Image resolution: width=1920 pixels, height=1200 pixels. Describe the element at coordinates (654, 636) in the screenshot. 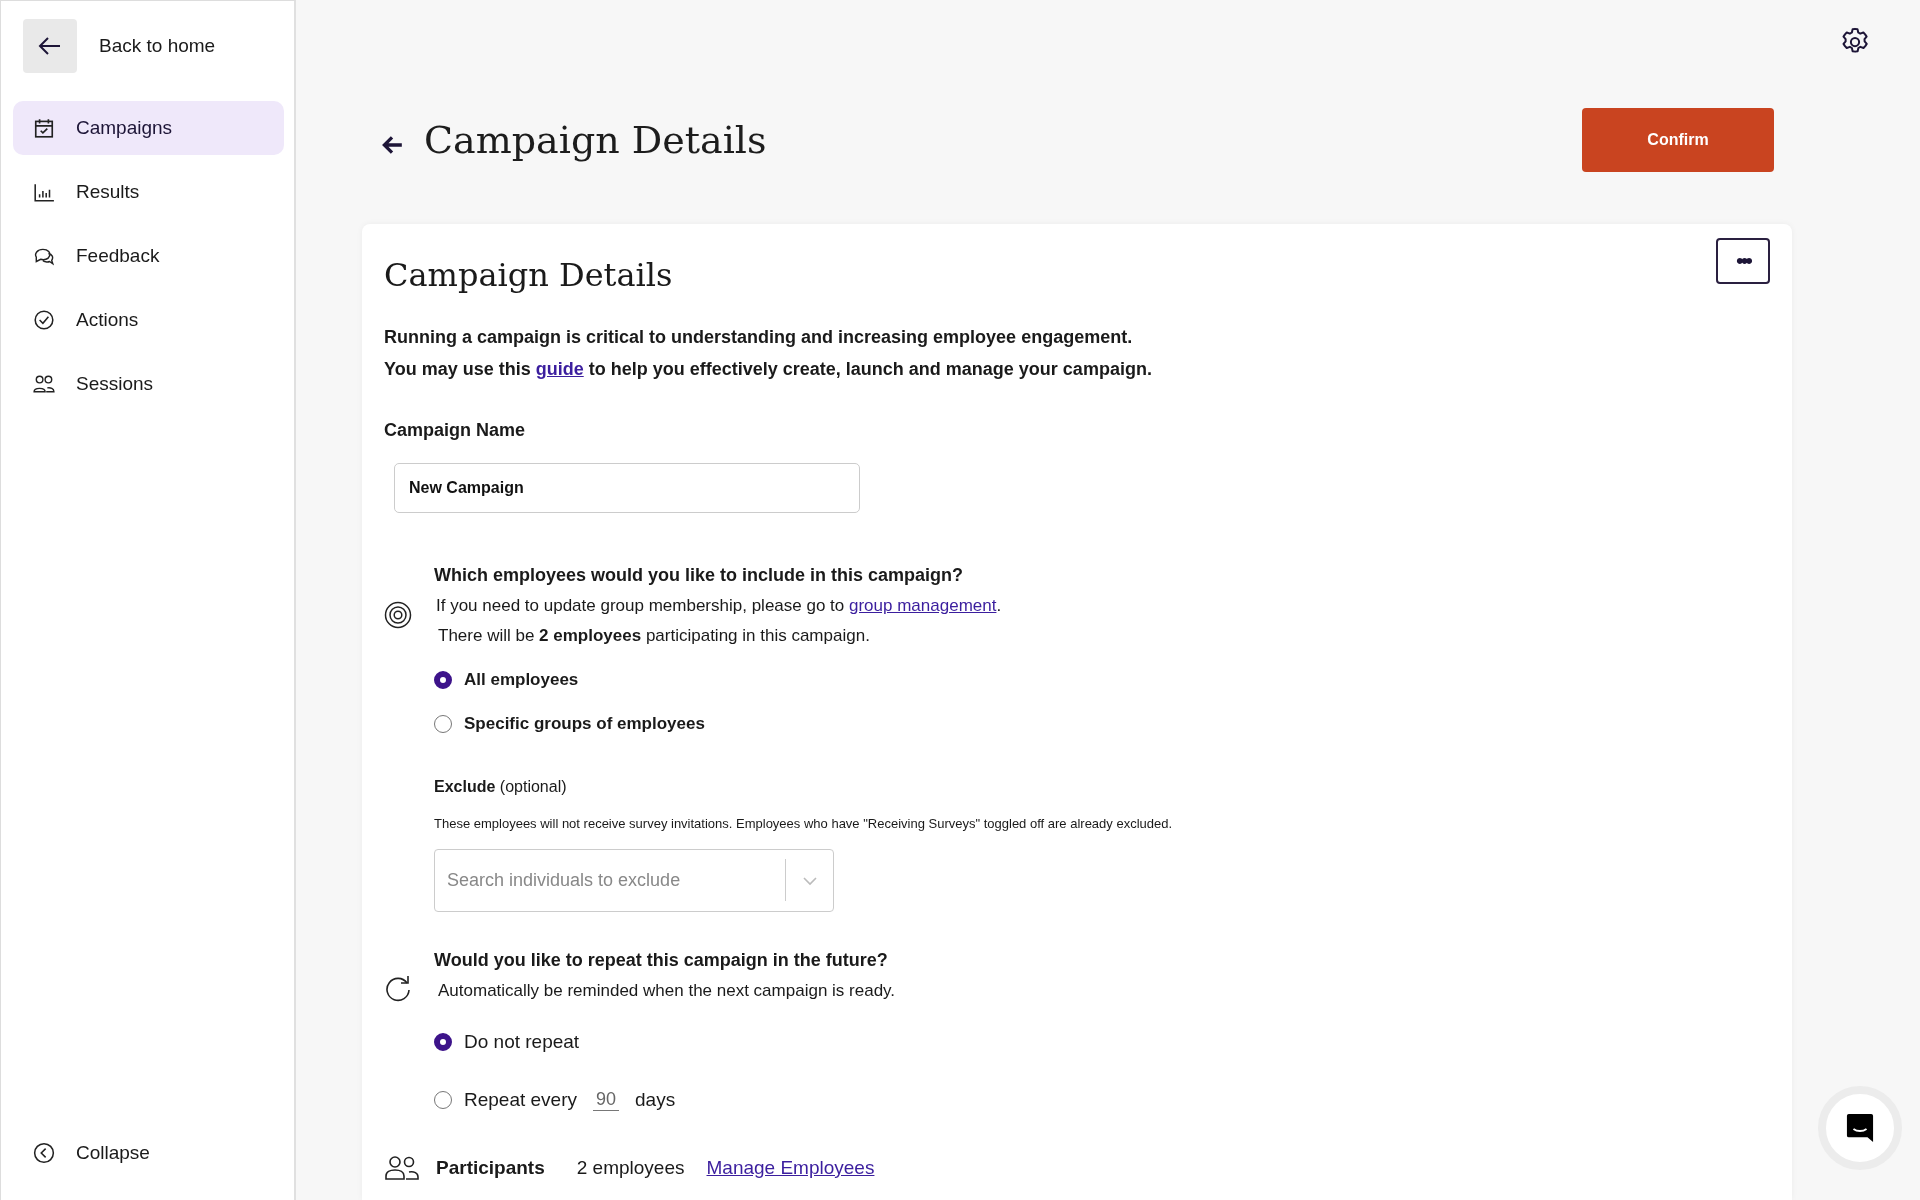

I see `participant-count-text: There will be 2 employees participating in this campaign.` at that location.